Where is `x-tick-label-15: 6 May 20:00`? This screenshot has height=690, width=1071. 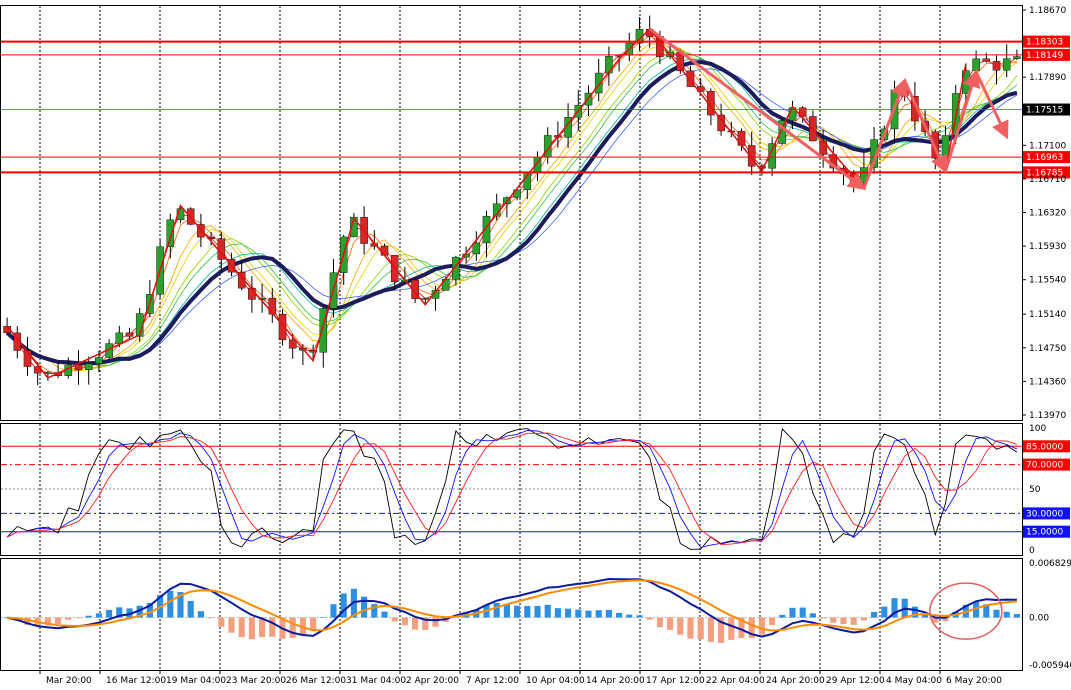 x-tick-label-15: 6 May 20:00 is located at coordinates (974, 681).